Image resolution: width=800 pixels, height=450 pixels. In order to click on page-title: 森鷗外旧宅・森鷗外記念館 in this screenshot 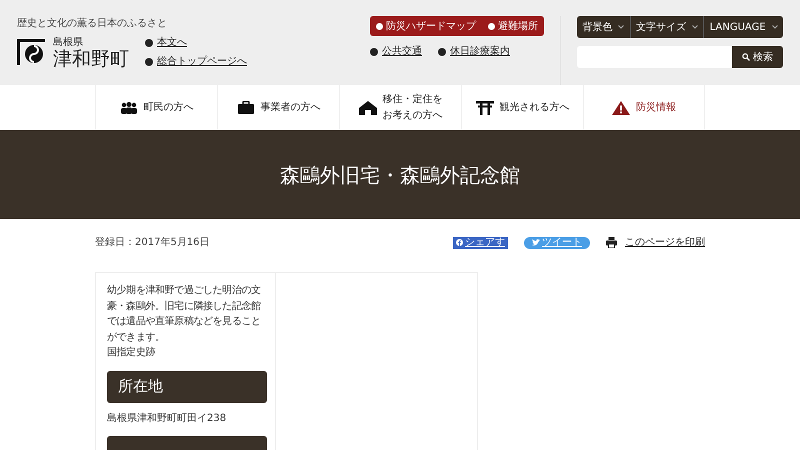, I will do `click(400, 174)`.